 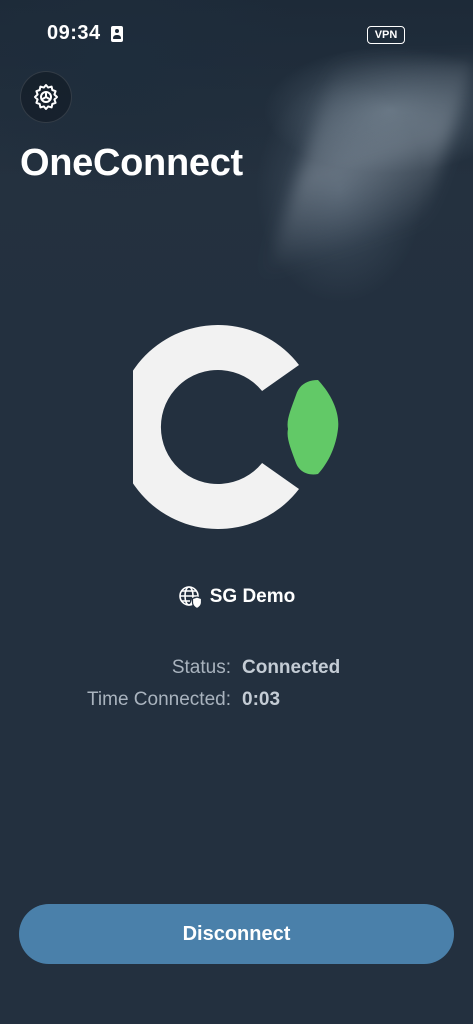 What do you see at coordinates (291, 667) in the screenshot?
I see `status-value: Connected` at bounding box center [291, 667].